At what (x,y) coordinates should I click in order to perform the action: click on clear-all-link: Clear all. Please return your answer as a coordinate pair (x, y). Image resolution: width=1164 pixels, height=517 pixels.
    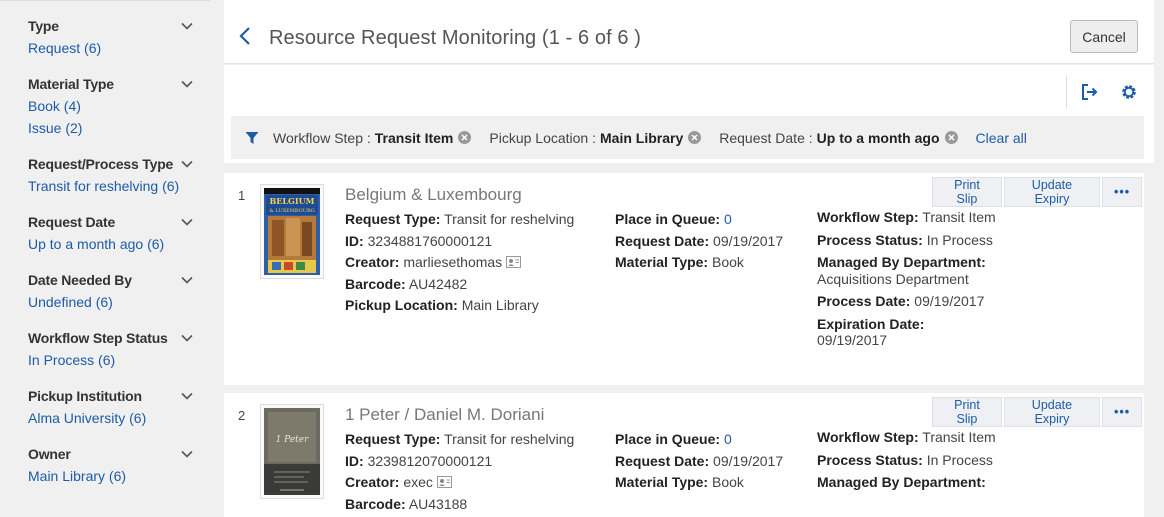
    Looking at the image, I should click on (1001, 138).